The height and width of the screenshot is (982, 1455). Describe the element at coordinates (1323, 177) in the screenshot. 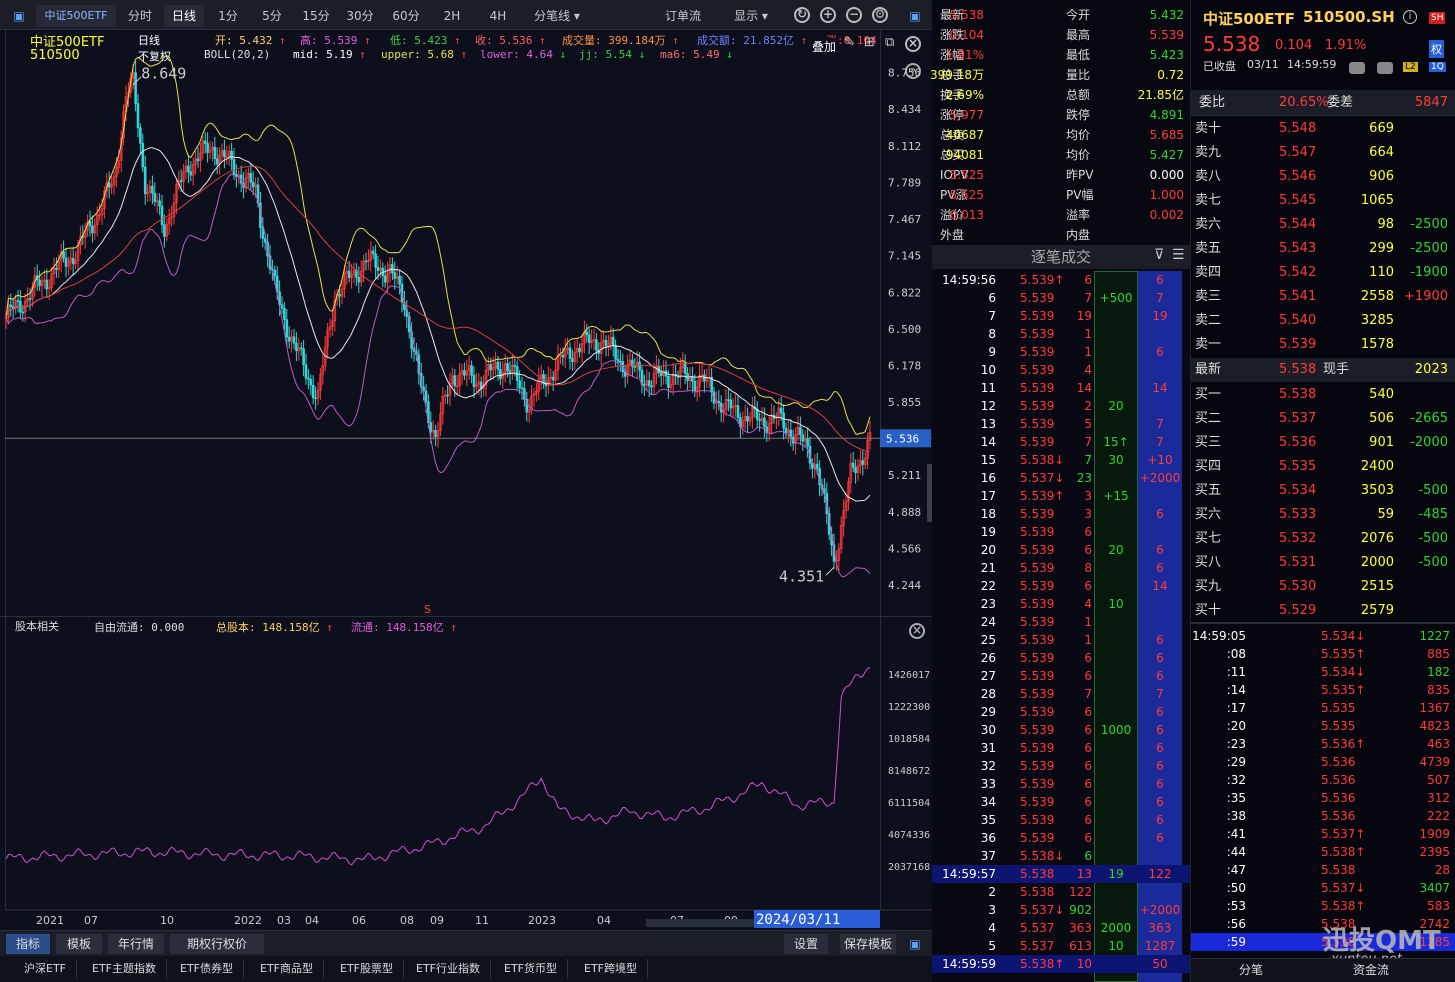

I see `ob-level-row: 卖八 5.546 906` at that location.